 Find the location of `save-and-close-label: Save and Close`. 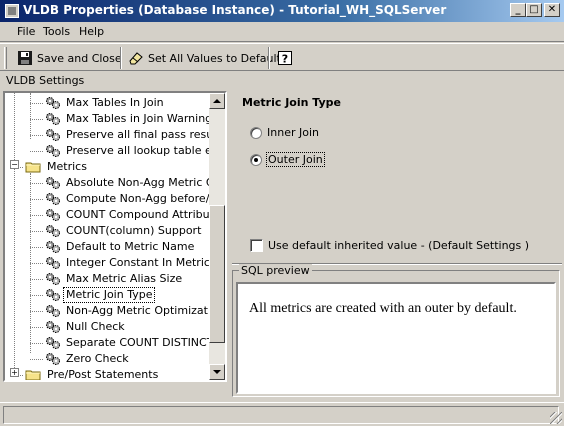

save-and-close-label: Save and Close is located at coordinates (79, 58).